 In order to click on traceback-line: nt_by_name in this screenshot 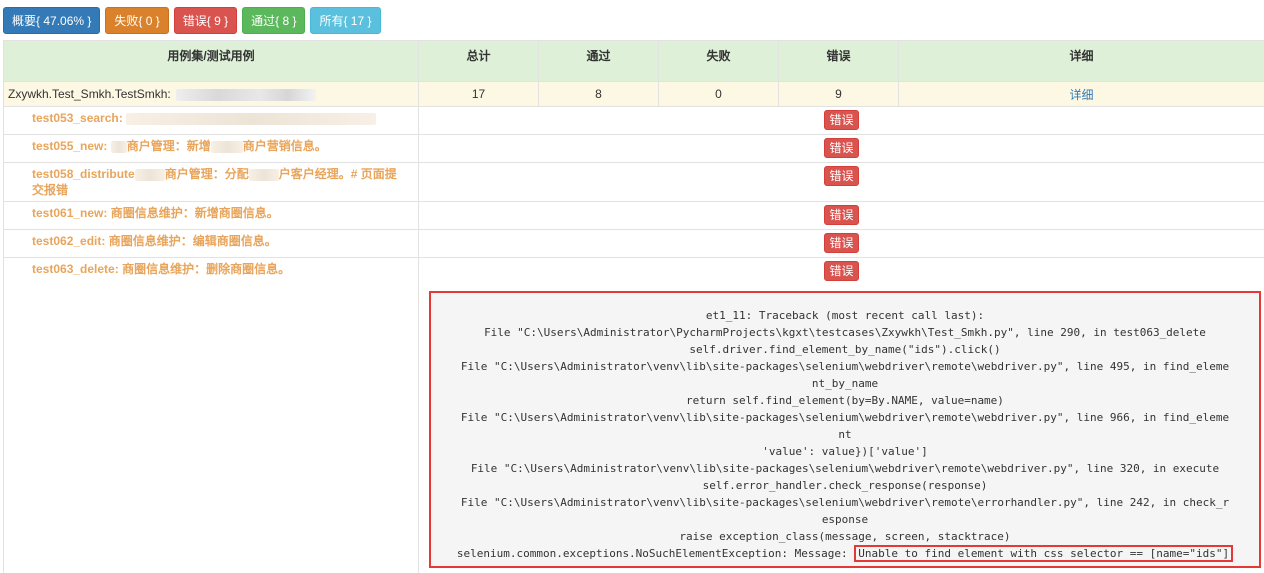, I will do `click(845, 383)`.